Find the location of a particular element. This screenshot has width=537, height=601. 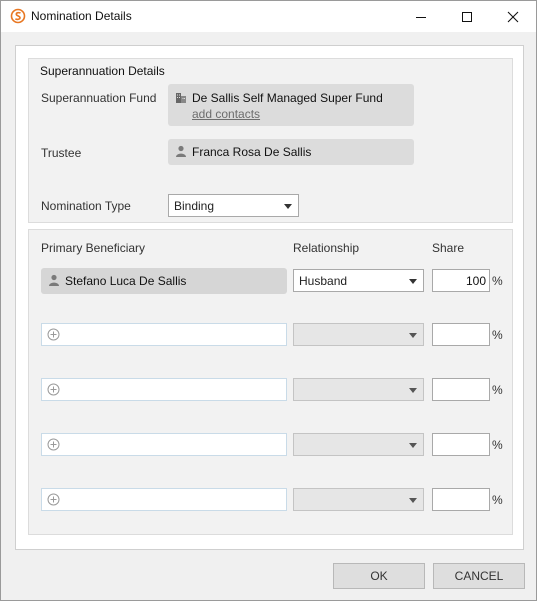

ok-button: OK is located at coordinates (379, 576).